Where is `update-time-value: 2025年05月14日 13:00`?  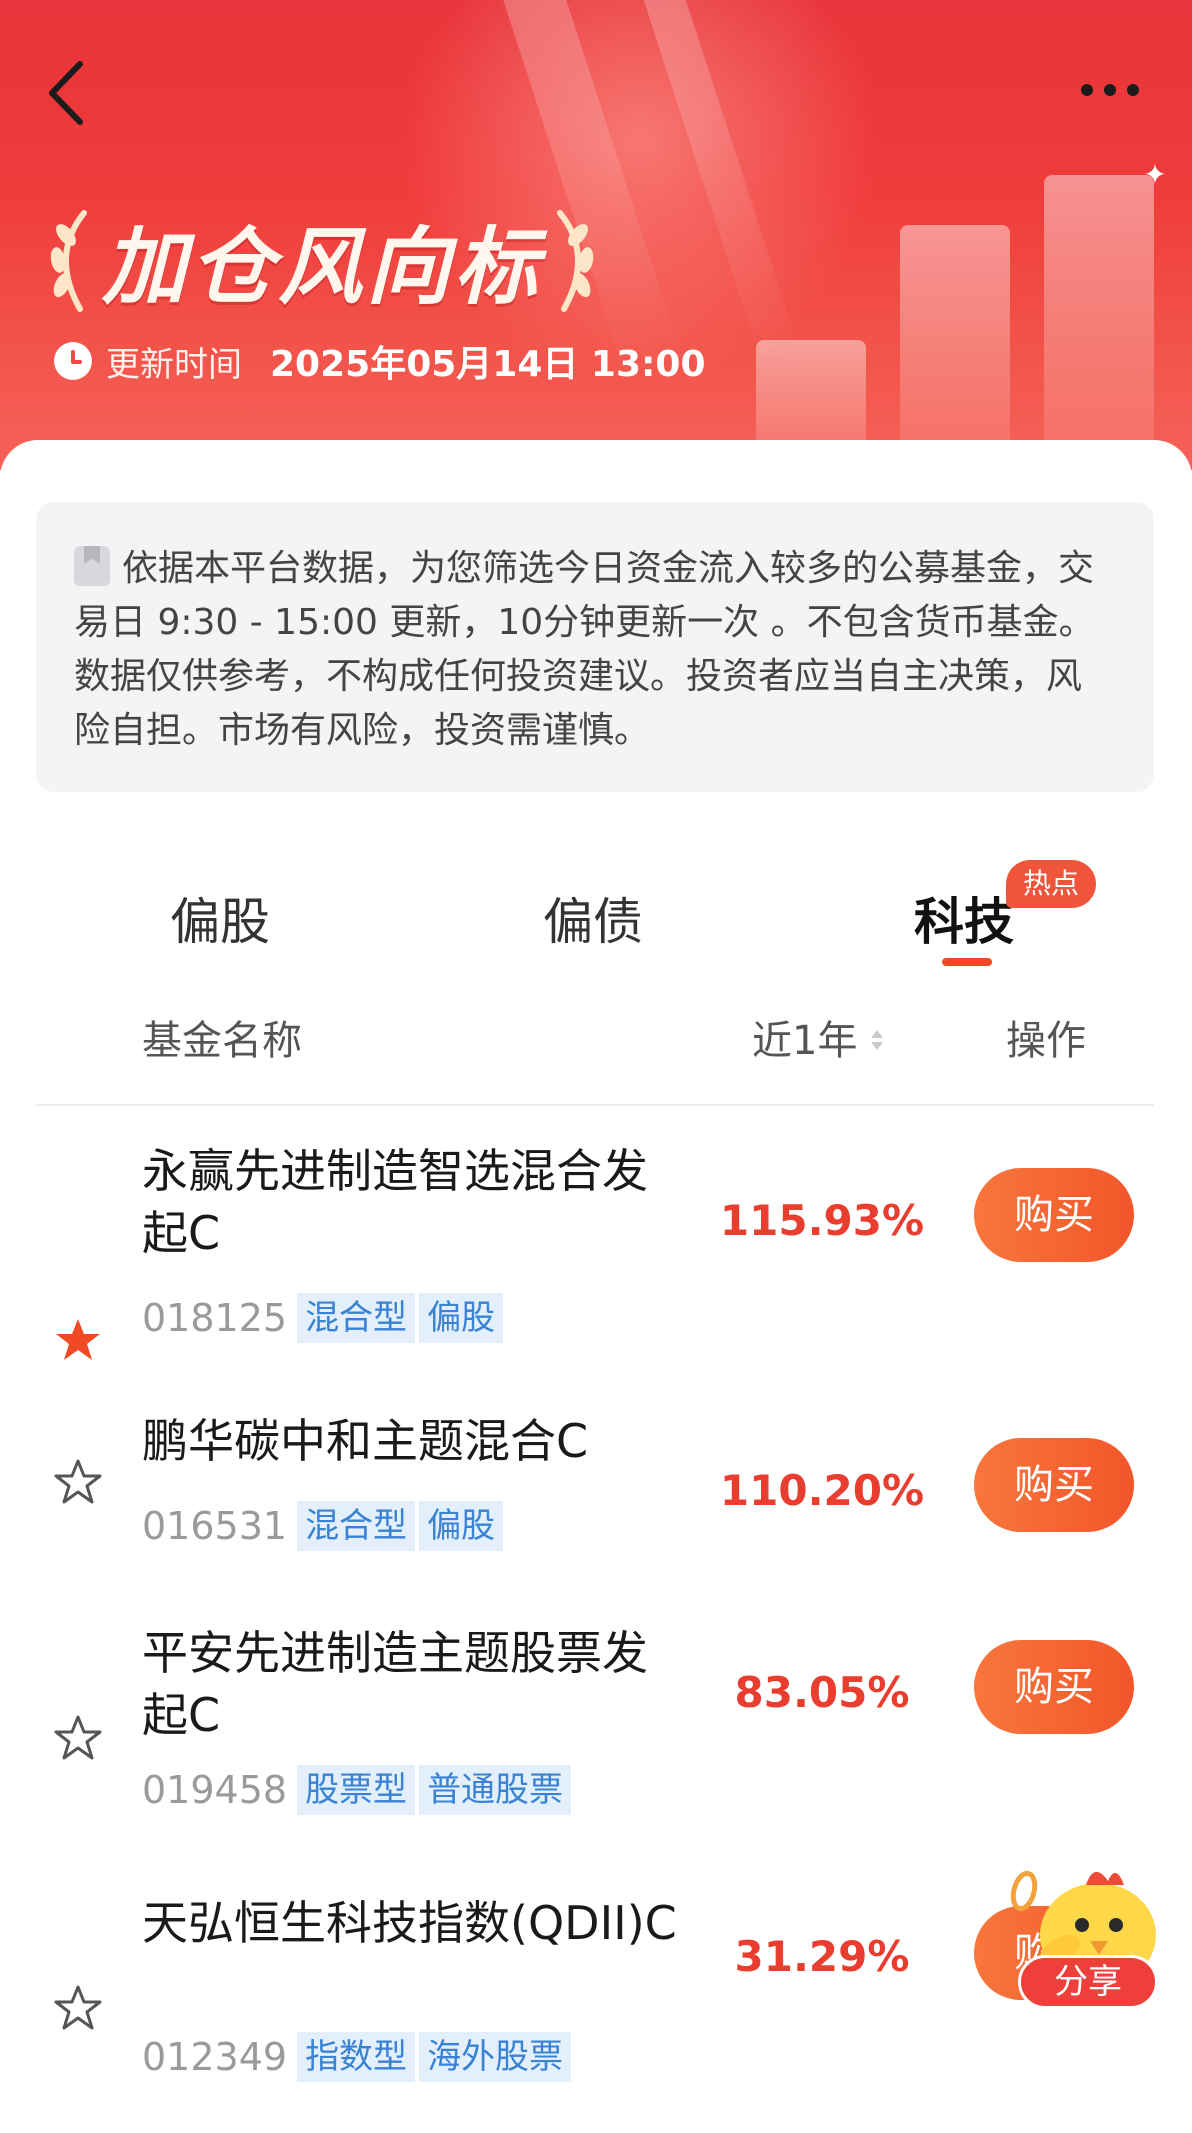 update-time-value: 2025年05月14日 13:00 is located at coordinates (488, 364).